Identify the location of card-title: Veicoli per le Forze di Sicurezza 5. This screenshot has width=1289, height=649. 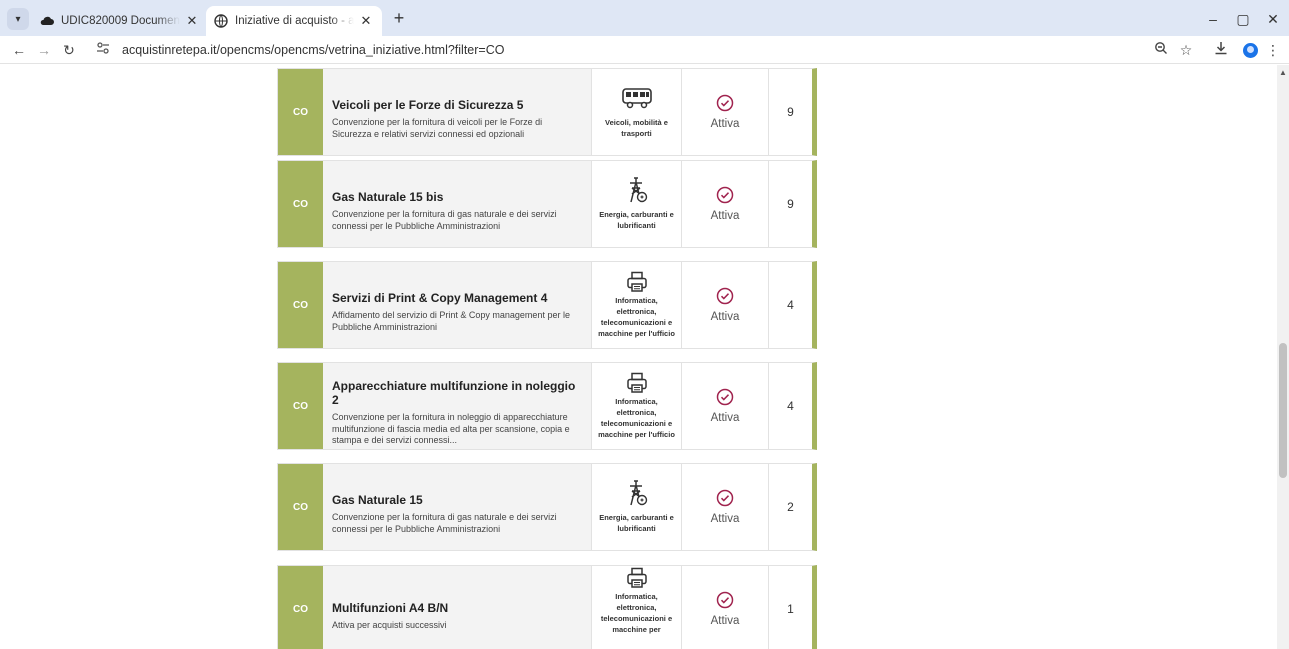
(457, 105).